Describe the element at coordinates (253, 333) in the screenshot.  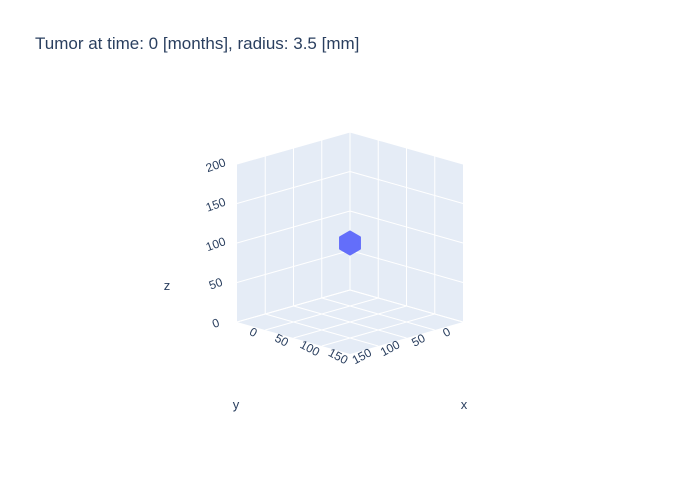
I see `x-tick-label: 0` at that location.